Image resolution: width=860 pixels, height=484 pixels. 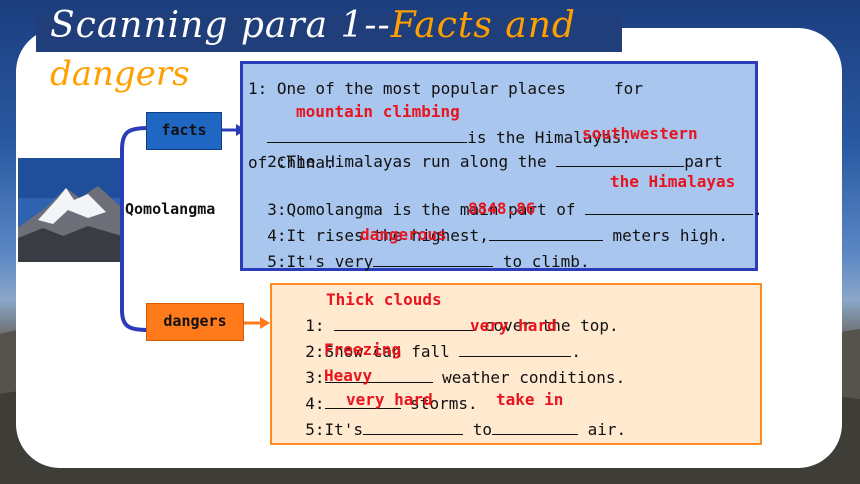 What do you see at coordinates (670, 235) in the screenshot?
I see `facts-line-6-end: meters high.` at bounding box center [670, 235].